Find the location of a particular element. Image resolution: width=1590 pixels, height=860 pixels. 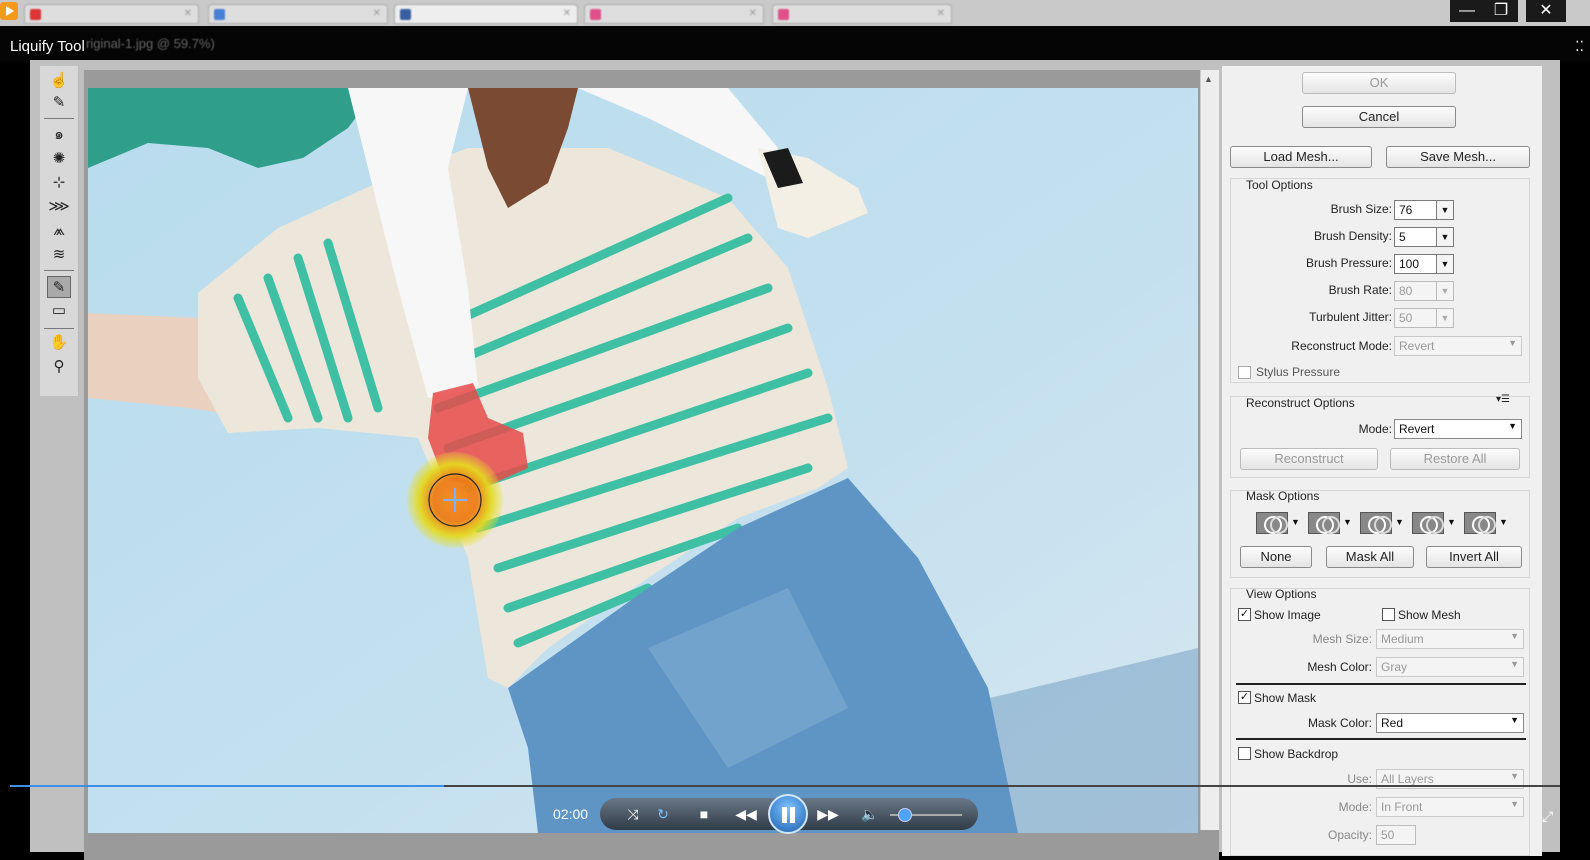

turbulent-jitter-label: Turbulent Jitter: is located at coordinates (1350, 317).